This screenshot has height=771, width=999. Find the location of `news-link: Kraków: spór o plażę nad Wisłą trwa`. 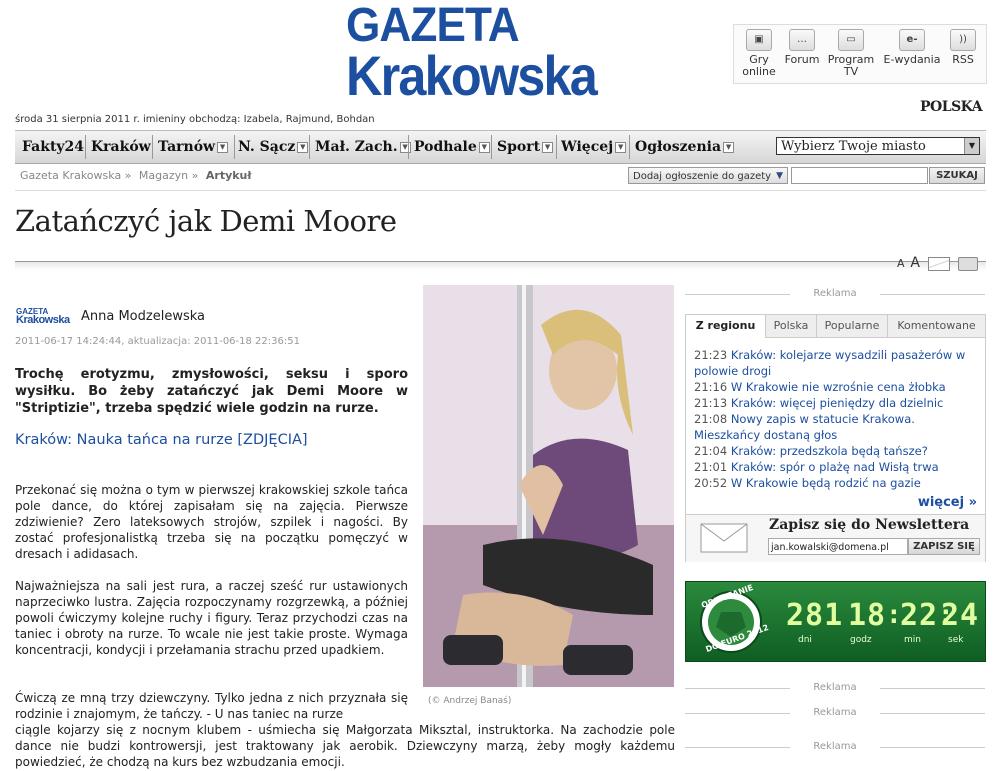

news-link: Kraków: spór o plażę nad Wisłą trwa is located at coordinates (835, 467).